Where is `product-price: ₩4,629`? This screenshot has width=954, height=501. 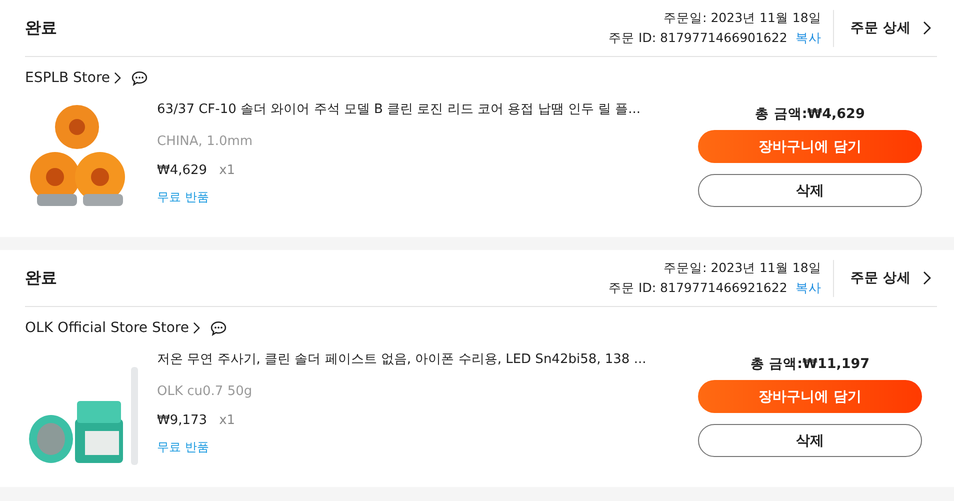 product-price: ₩4,629 is located at coordinates (182, 170).